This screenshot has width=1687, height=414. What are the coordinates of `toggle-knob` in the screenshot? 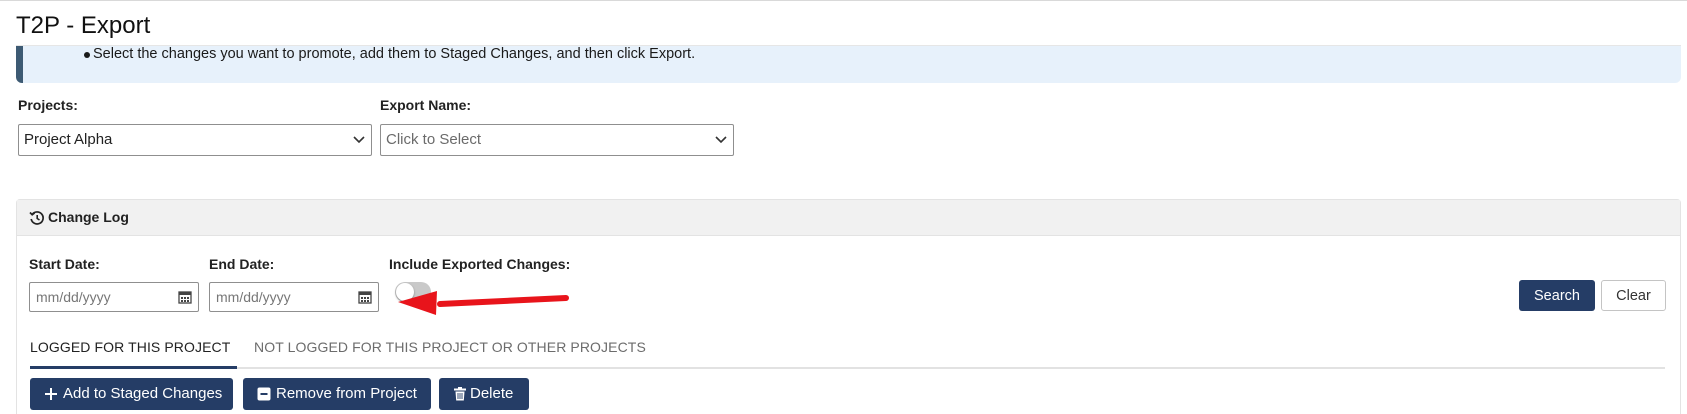 It's located at (405, 292).